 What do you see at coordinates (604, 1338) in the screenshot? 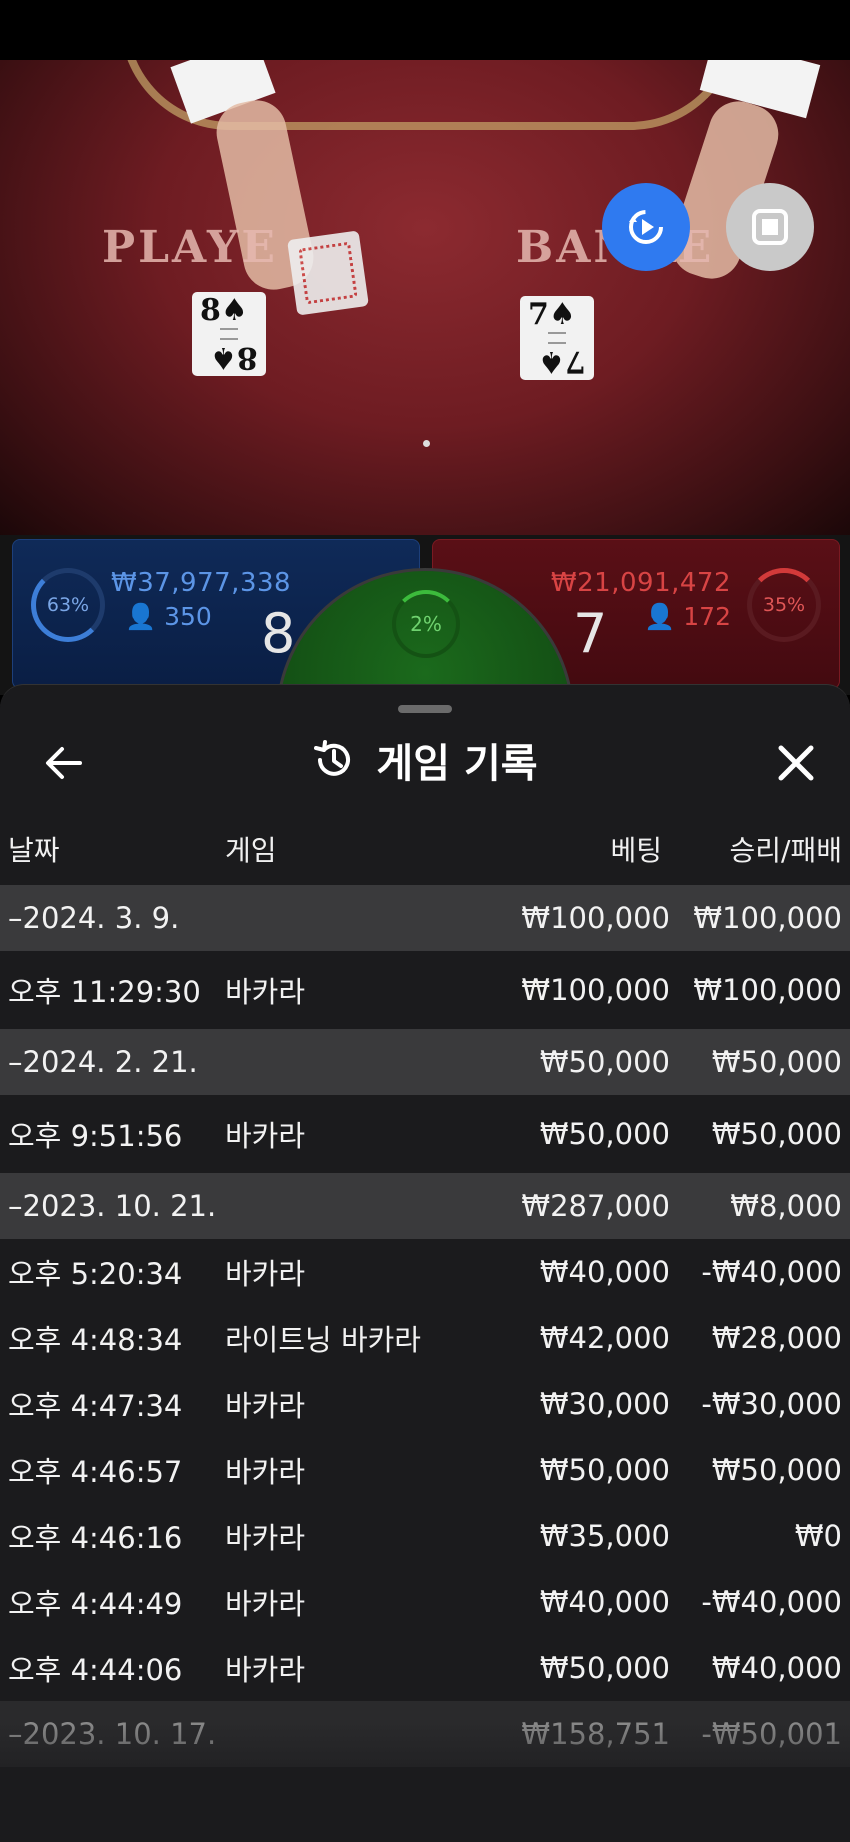
I see `row-bet: ₩42,000` at bounding box center [604, 1338].